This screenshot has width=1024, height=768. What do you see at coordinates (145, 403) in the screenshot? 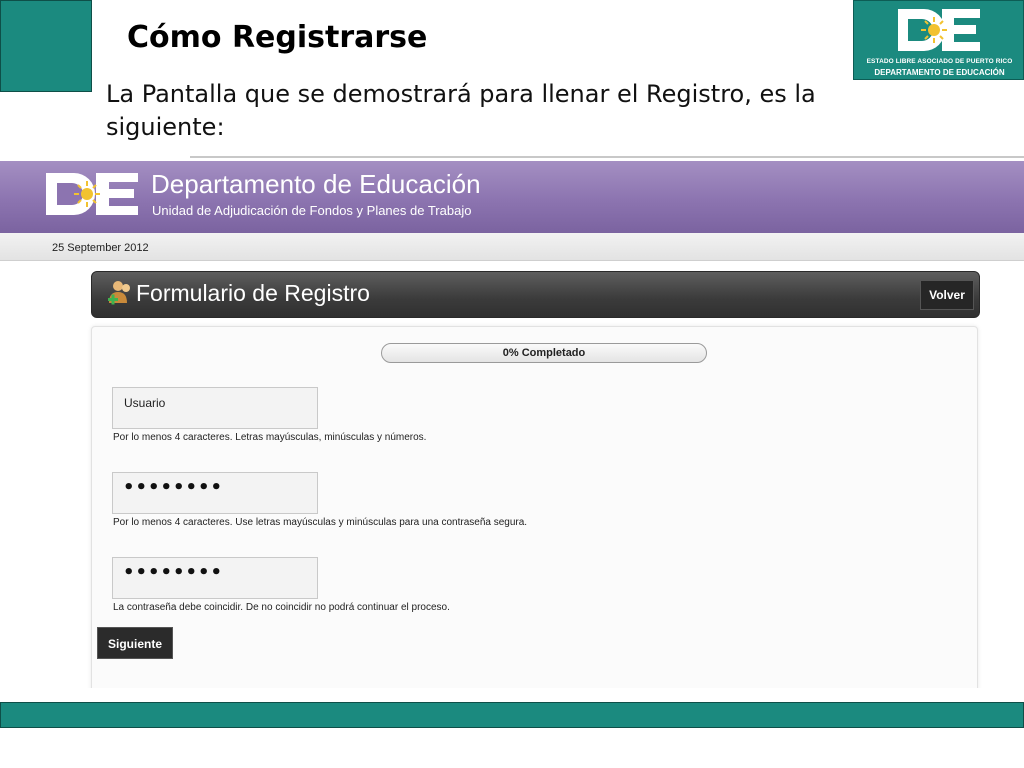
I see `username-value: Usuario` at bounding box center [145, 403].